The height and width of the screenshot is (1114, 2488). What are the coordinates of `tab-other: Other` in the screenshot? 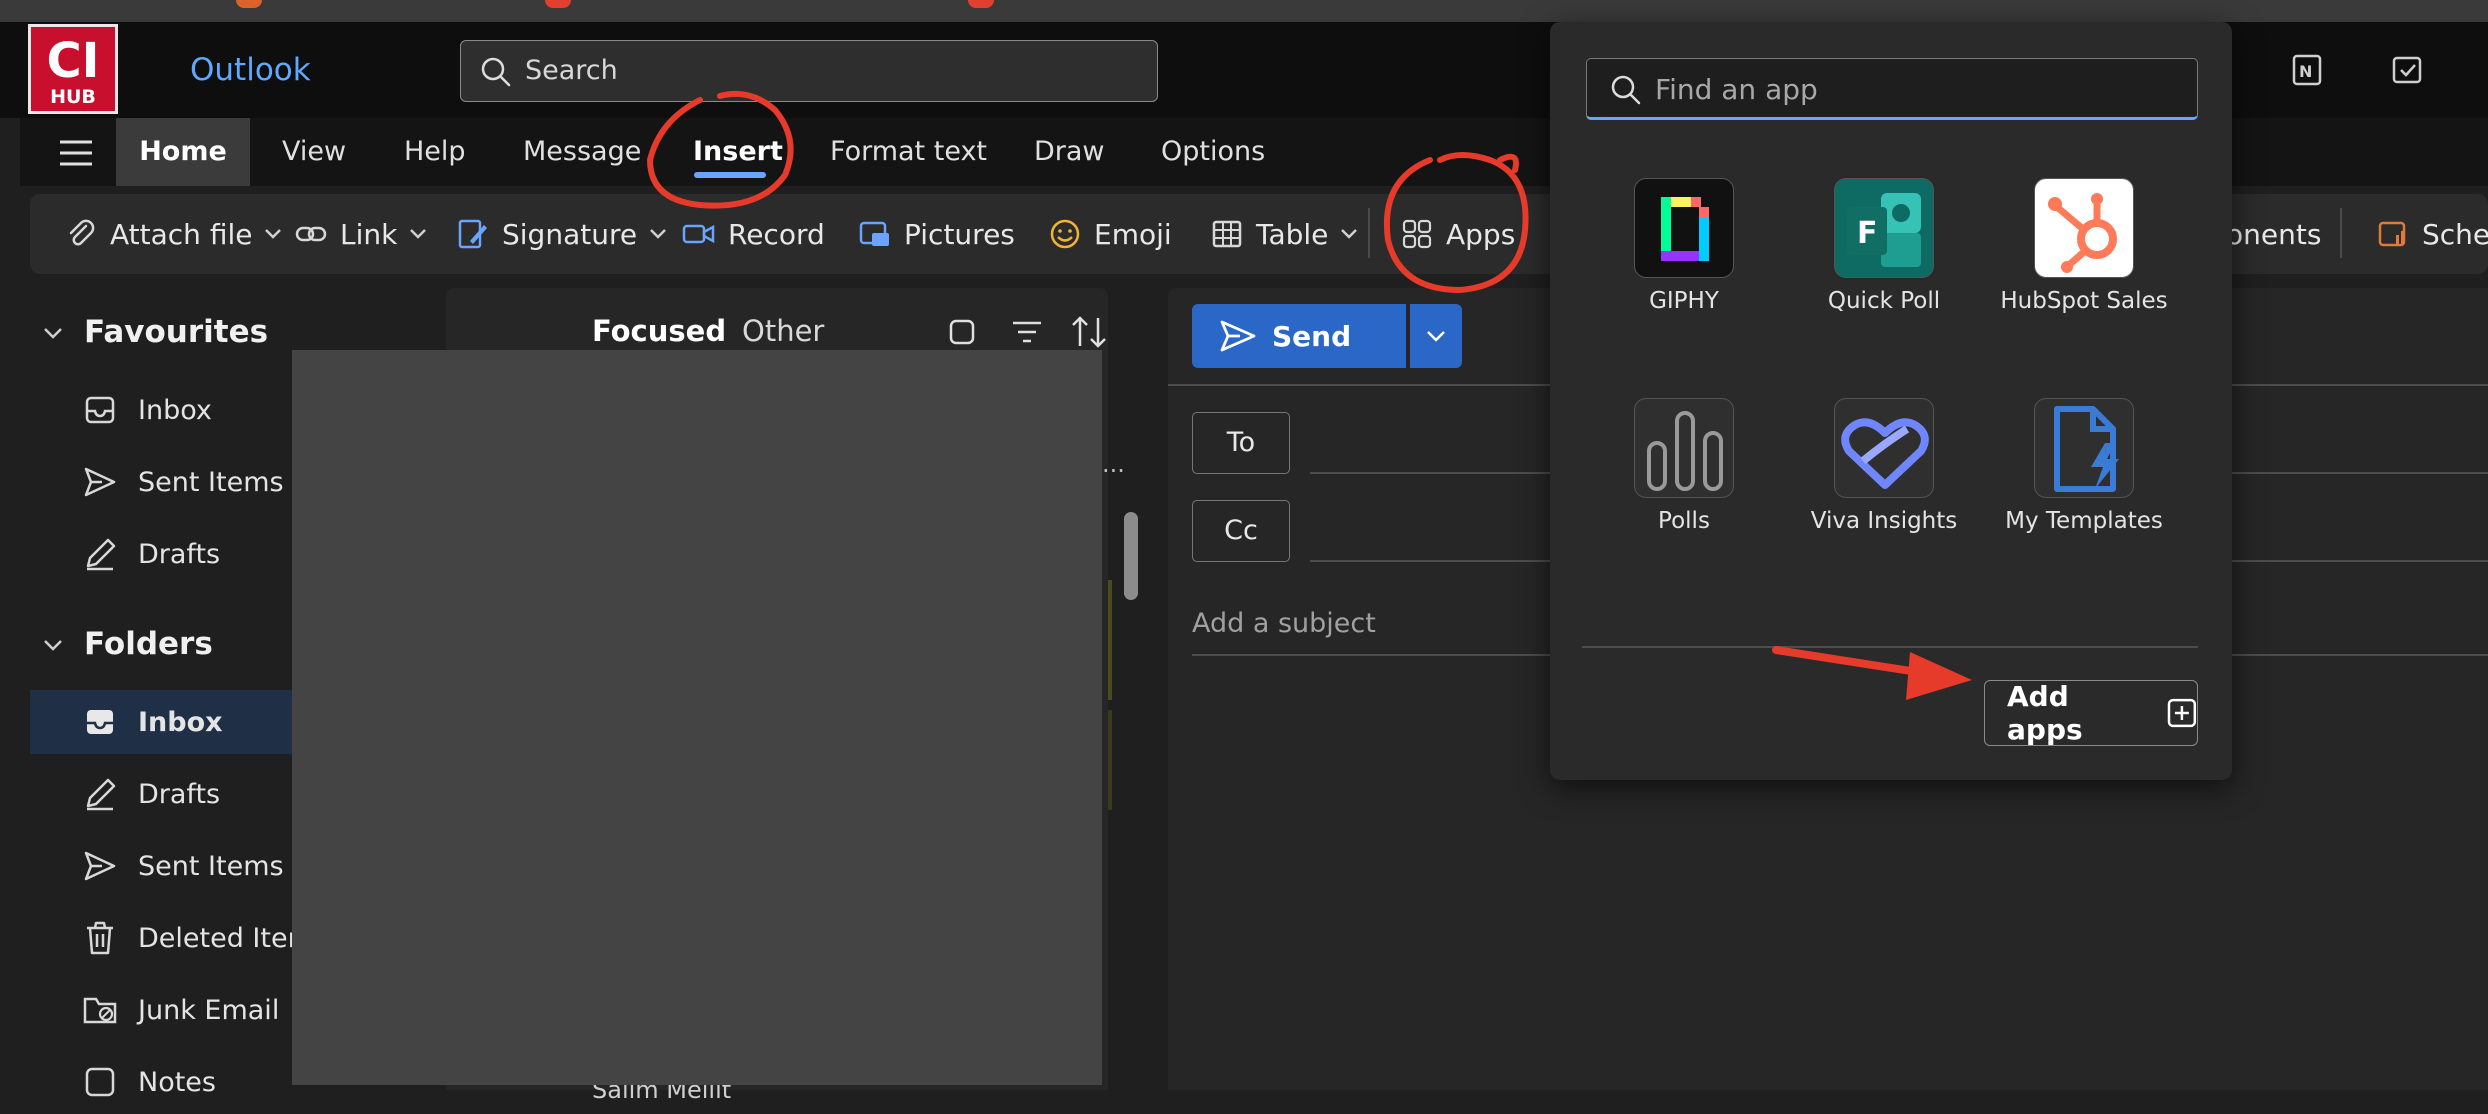 It's located at (783, 331).